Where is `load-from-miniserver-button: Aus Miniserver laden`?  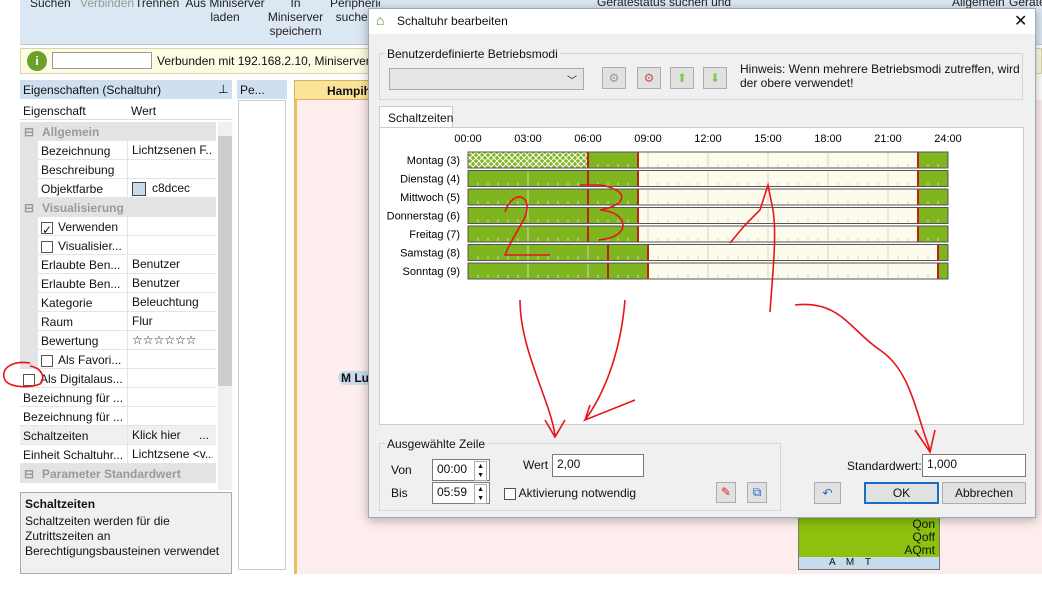 load-from-miniserver-button: Aus Miniserver laden is located at coordinates (225, 12).